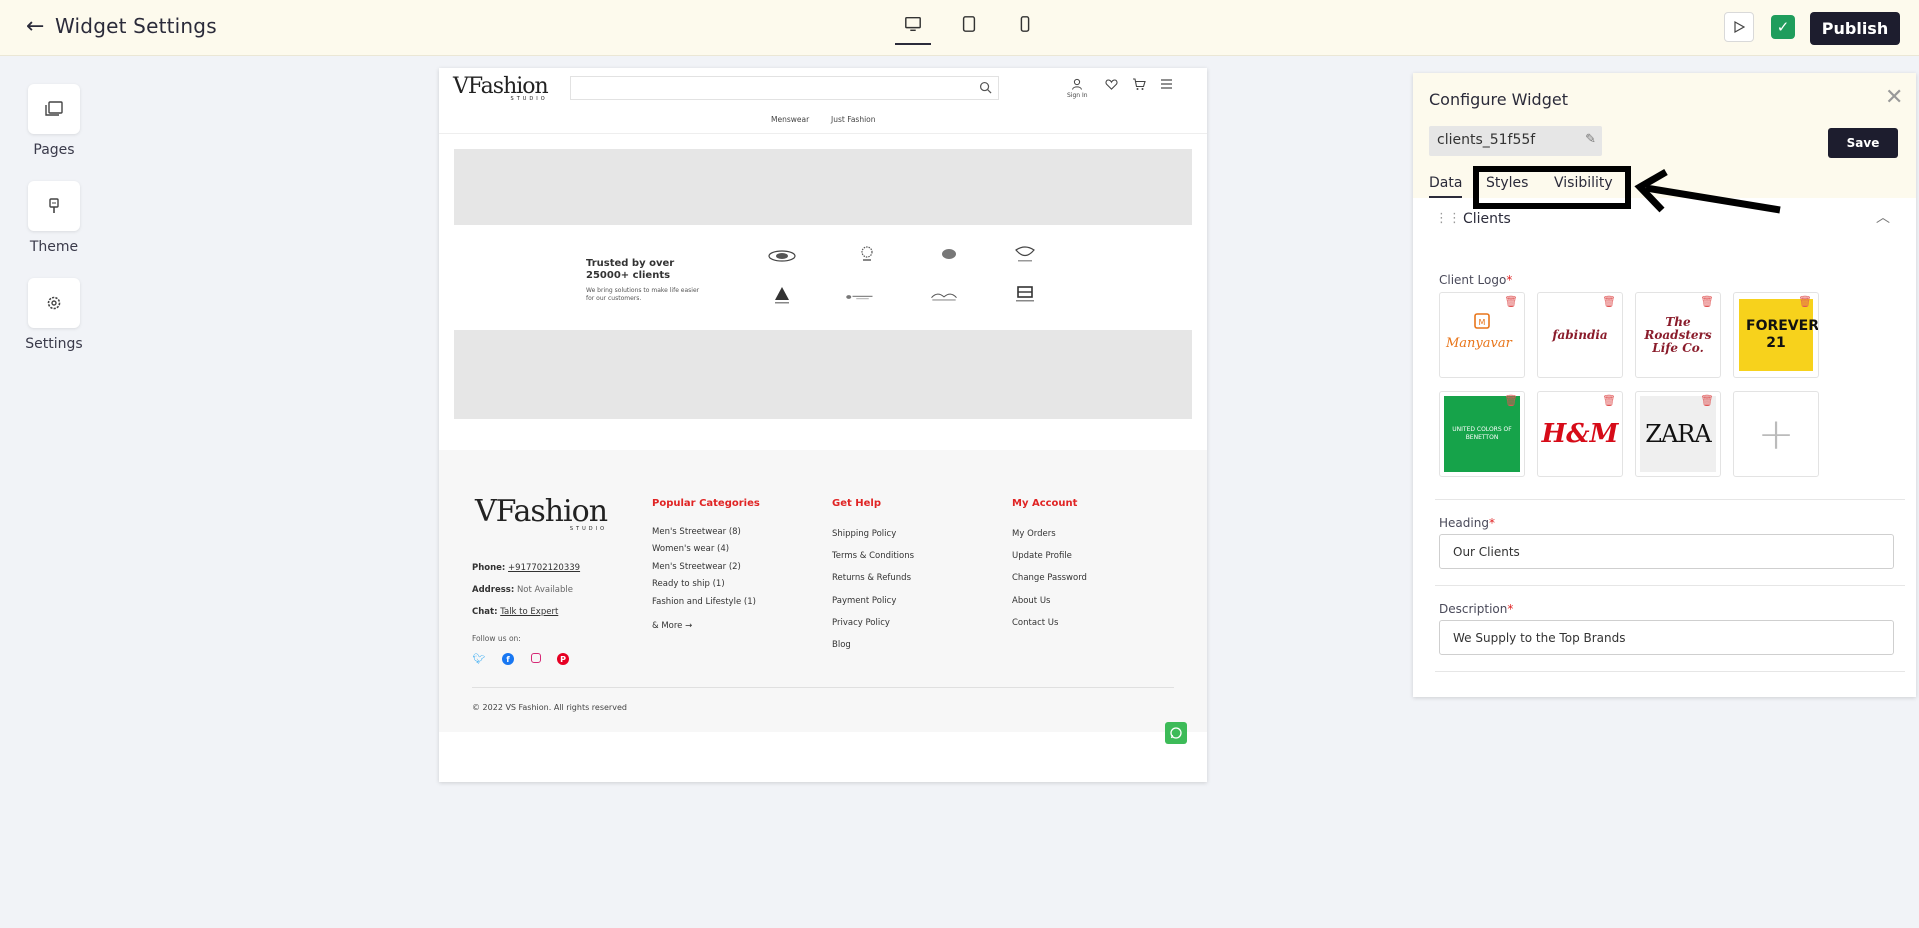 Image resolution: width=1919 pixels, height=928 pixels. Describe the element at coordinates (1776, 335) in the screenshot. I see `client-logo-tile: FOREVER 21 🗑︎` at that location.